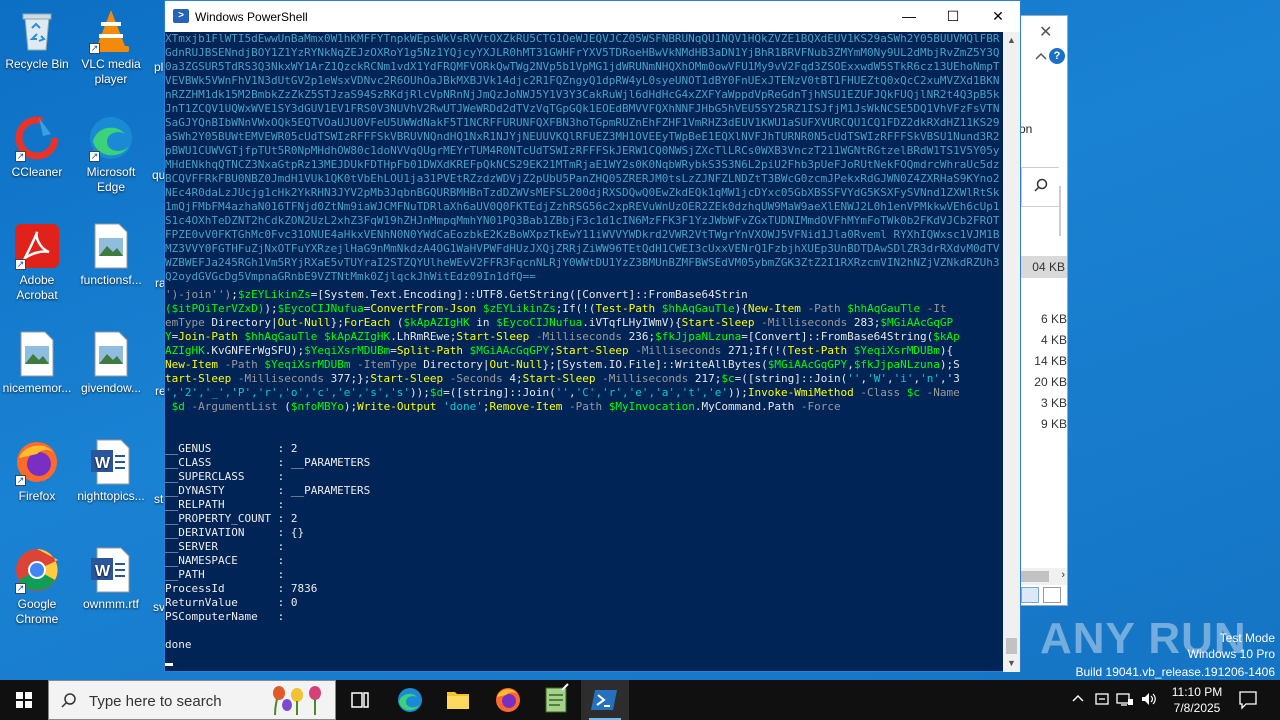 This screenshot has height=720, width=1280. I want to click on code-token: $fkJjpaNLzuna, so click(698, 336).